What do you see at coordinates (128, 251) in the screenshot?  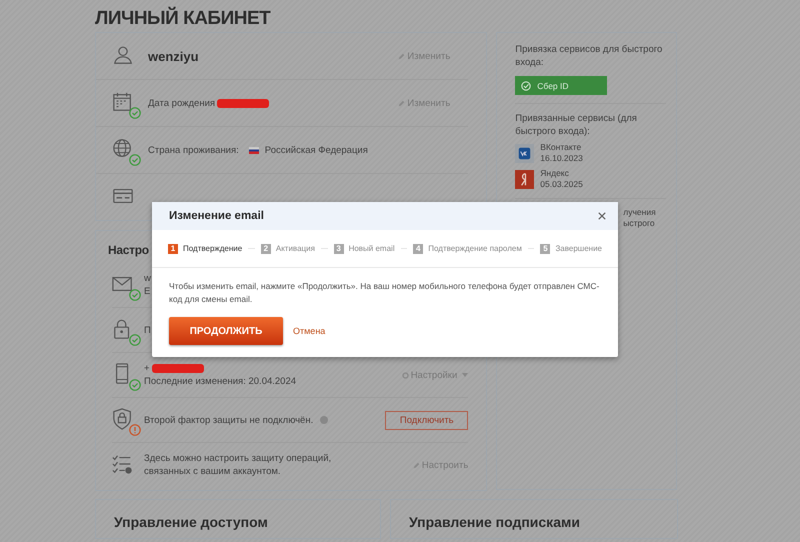 I see `section-title: Настро` at bounding box center [128, 251].